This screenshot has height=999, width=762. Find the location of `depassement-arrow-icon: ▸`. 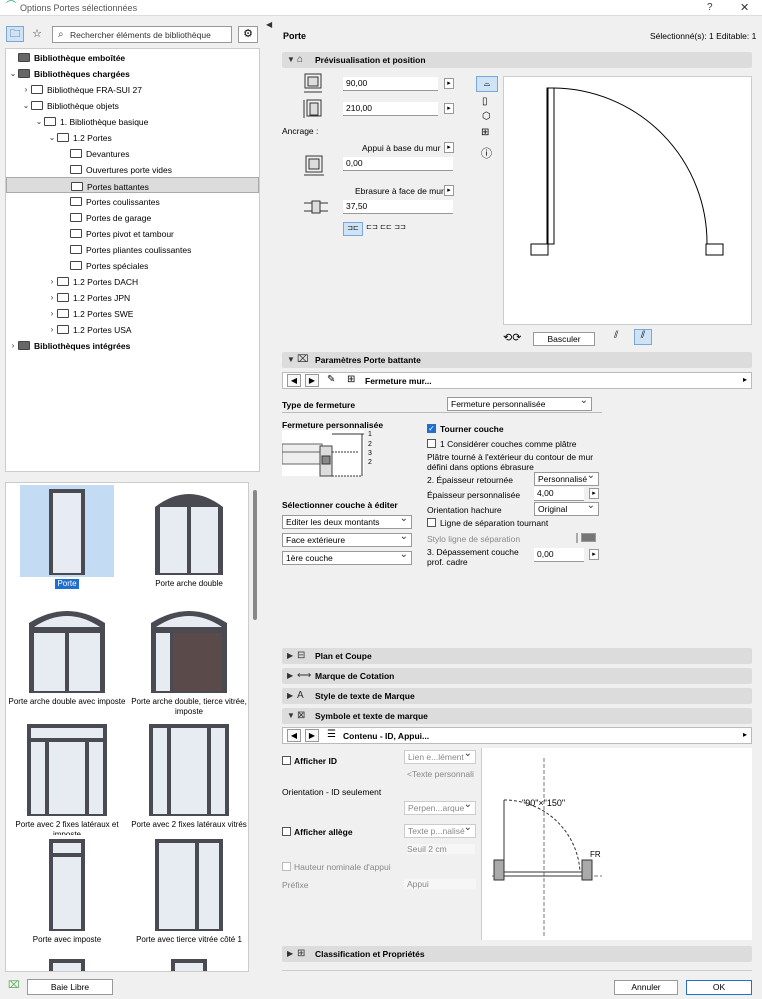

depassement-arrow-icon: ▸ is located at coordinates (594, 554).